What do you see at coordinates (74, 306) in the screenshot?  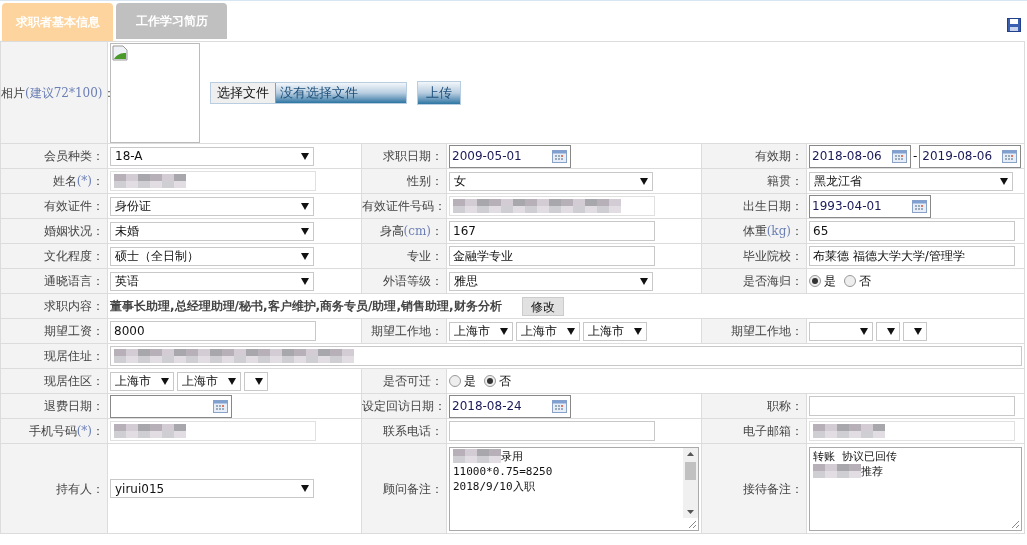 I see `field-label: 求职内容：` at bounding box center [74, 306].